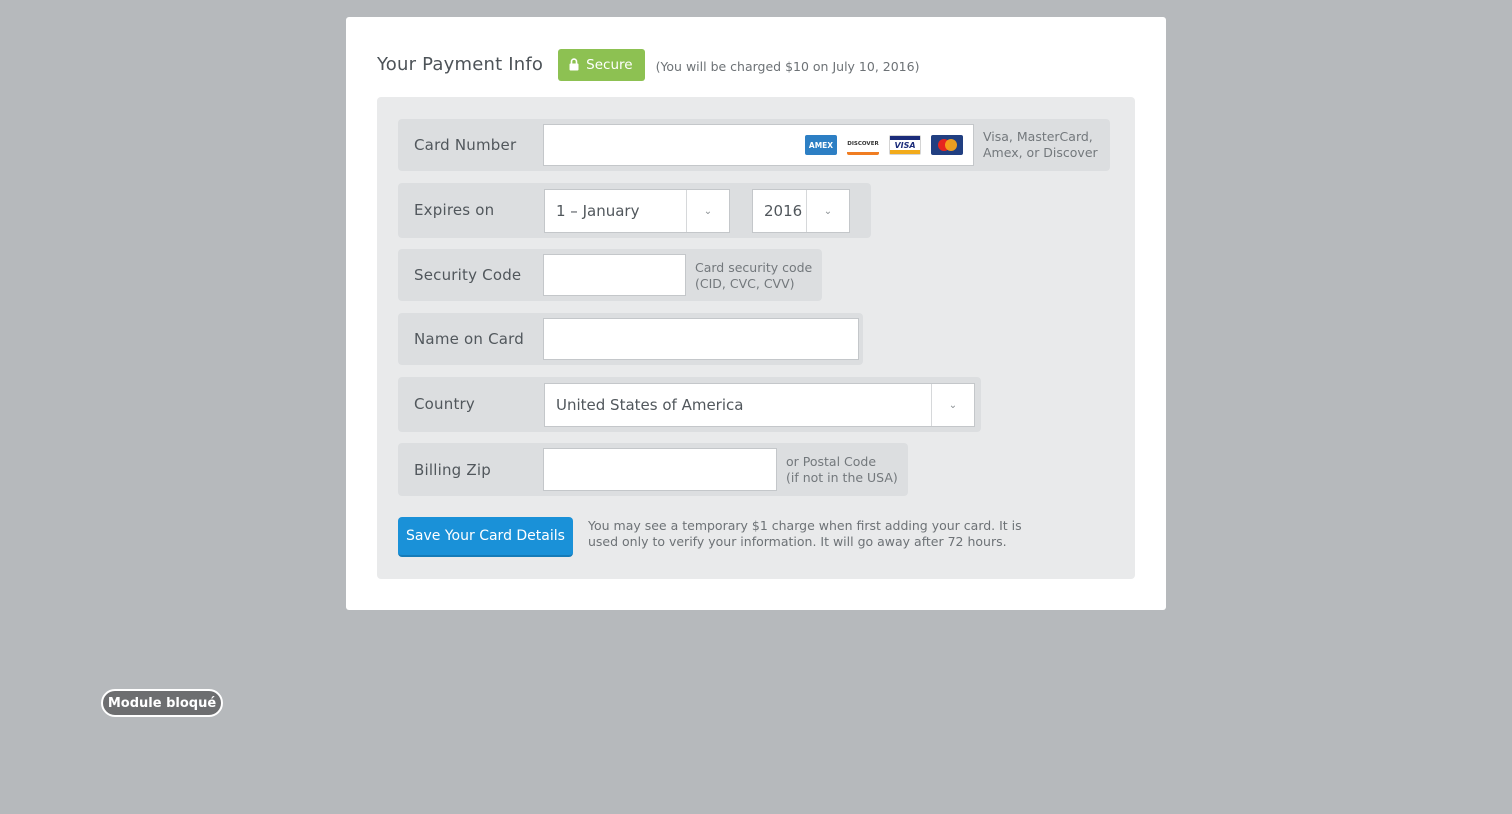 The image size is (1512, 814). What do you see at coordinates (842, 469) in the screenshot?
I see `billing-zip-hint: or Postal Code (if not in the USA)` at bounding box center [842, 469].